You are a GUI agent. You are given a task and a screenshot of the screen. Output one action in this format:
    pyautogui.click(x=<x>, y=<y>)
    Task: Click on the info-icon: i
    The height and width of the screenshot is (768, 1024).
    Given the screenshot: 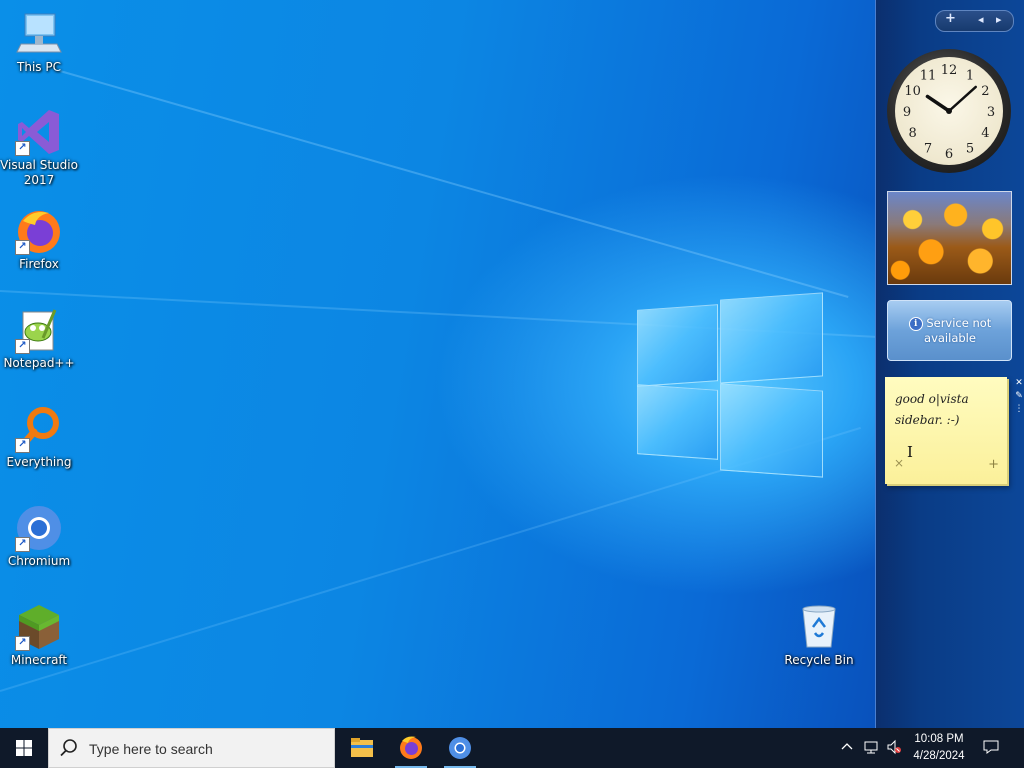 What is the action you would take?
    pyautogui.click(x=915, y=323)
    